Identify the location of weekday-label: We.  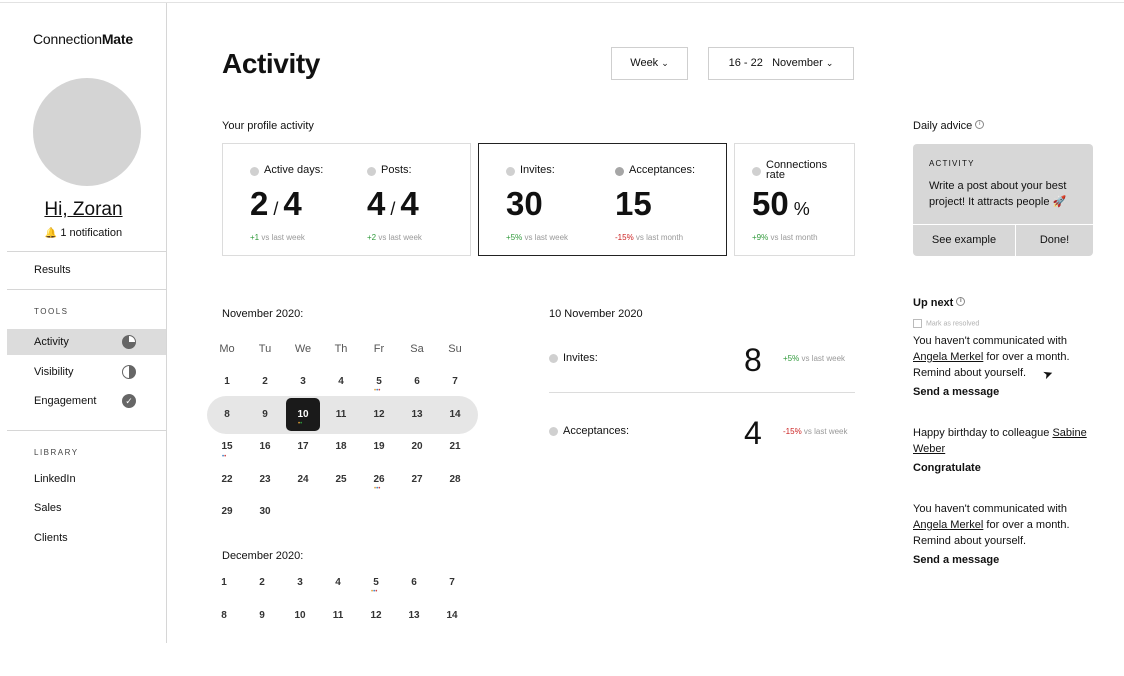
(303, 349).